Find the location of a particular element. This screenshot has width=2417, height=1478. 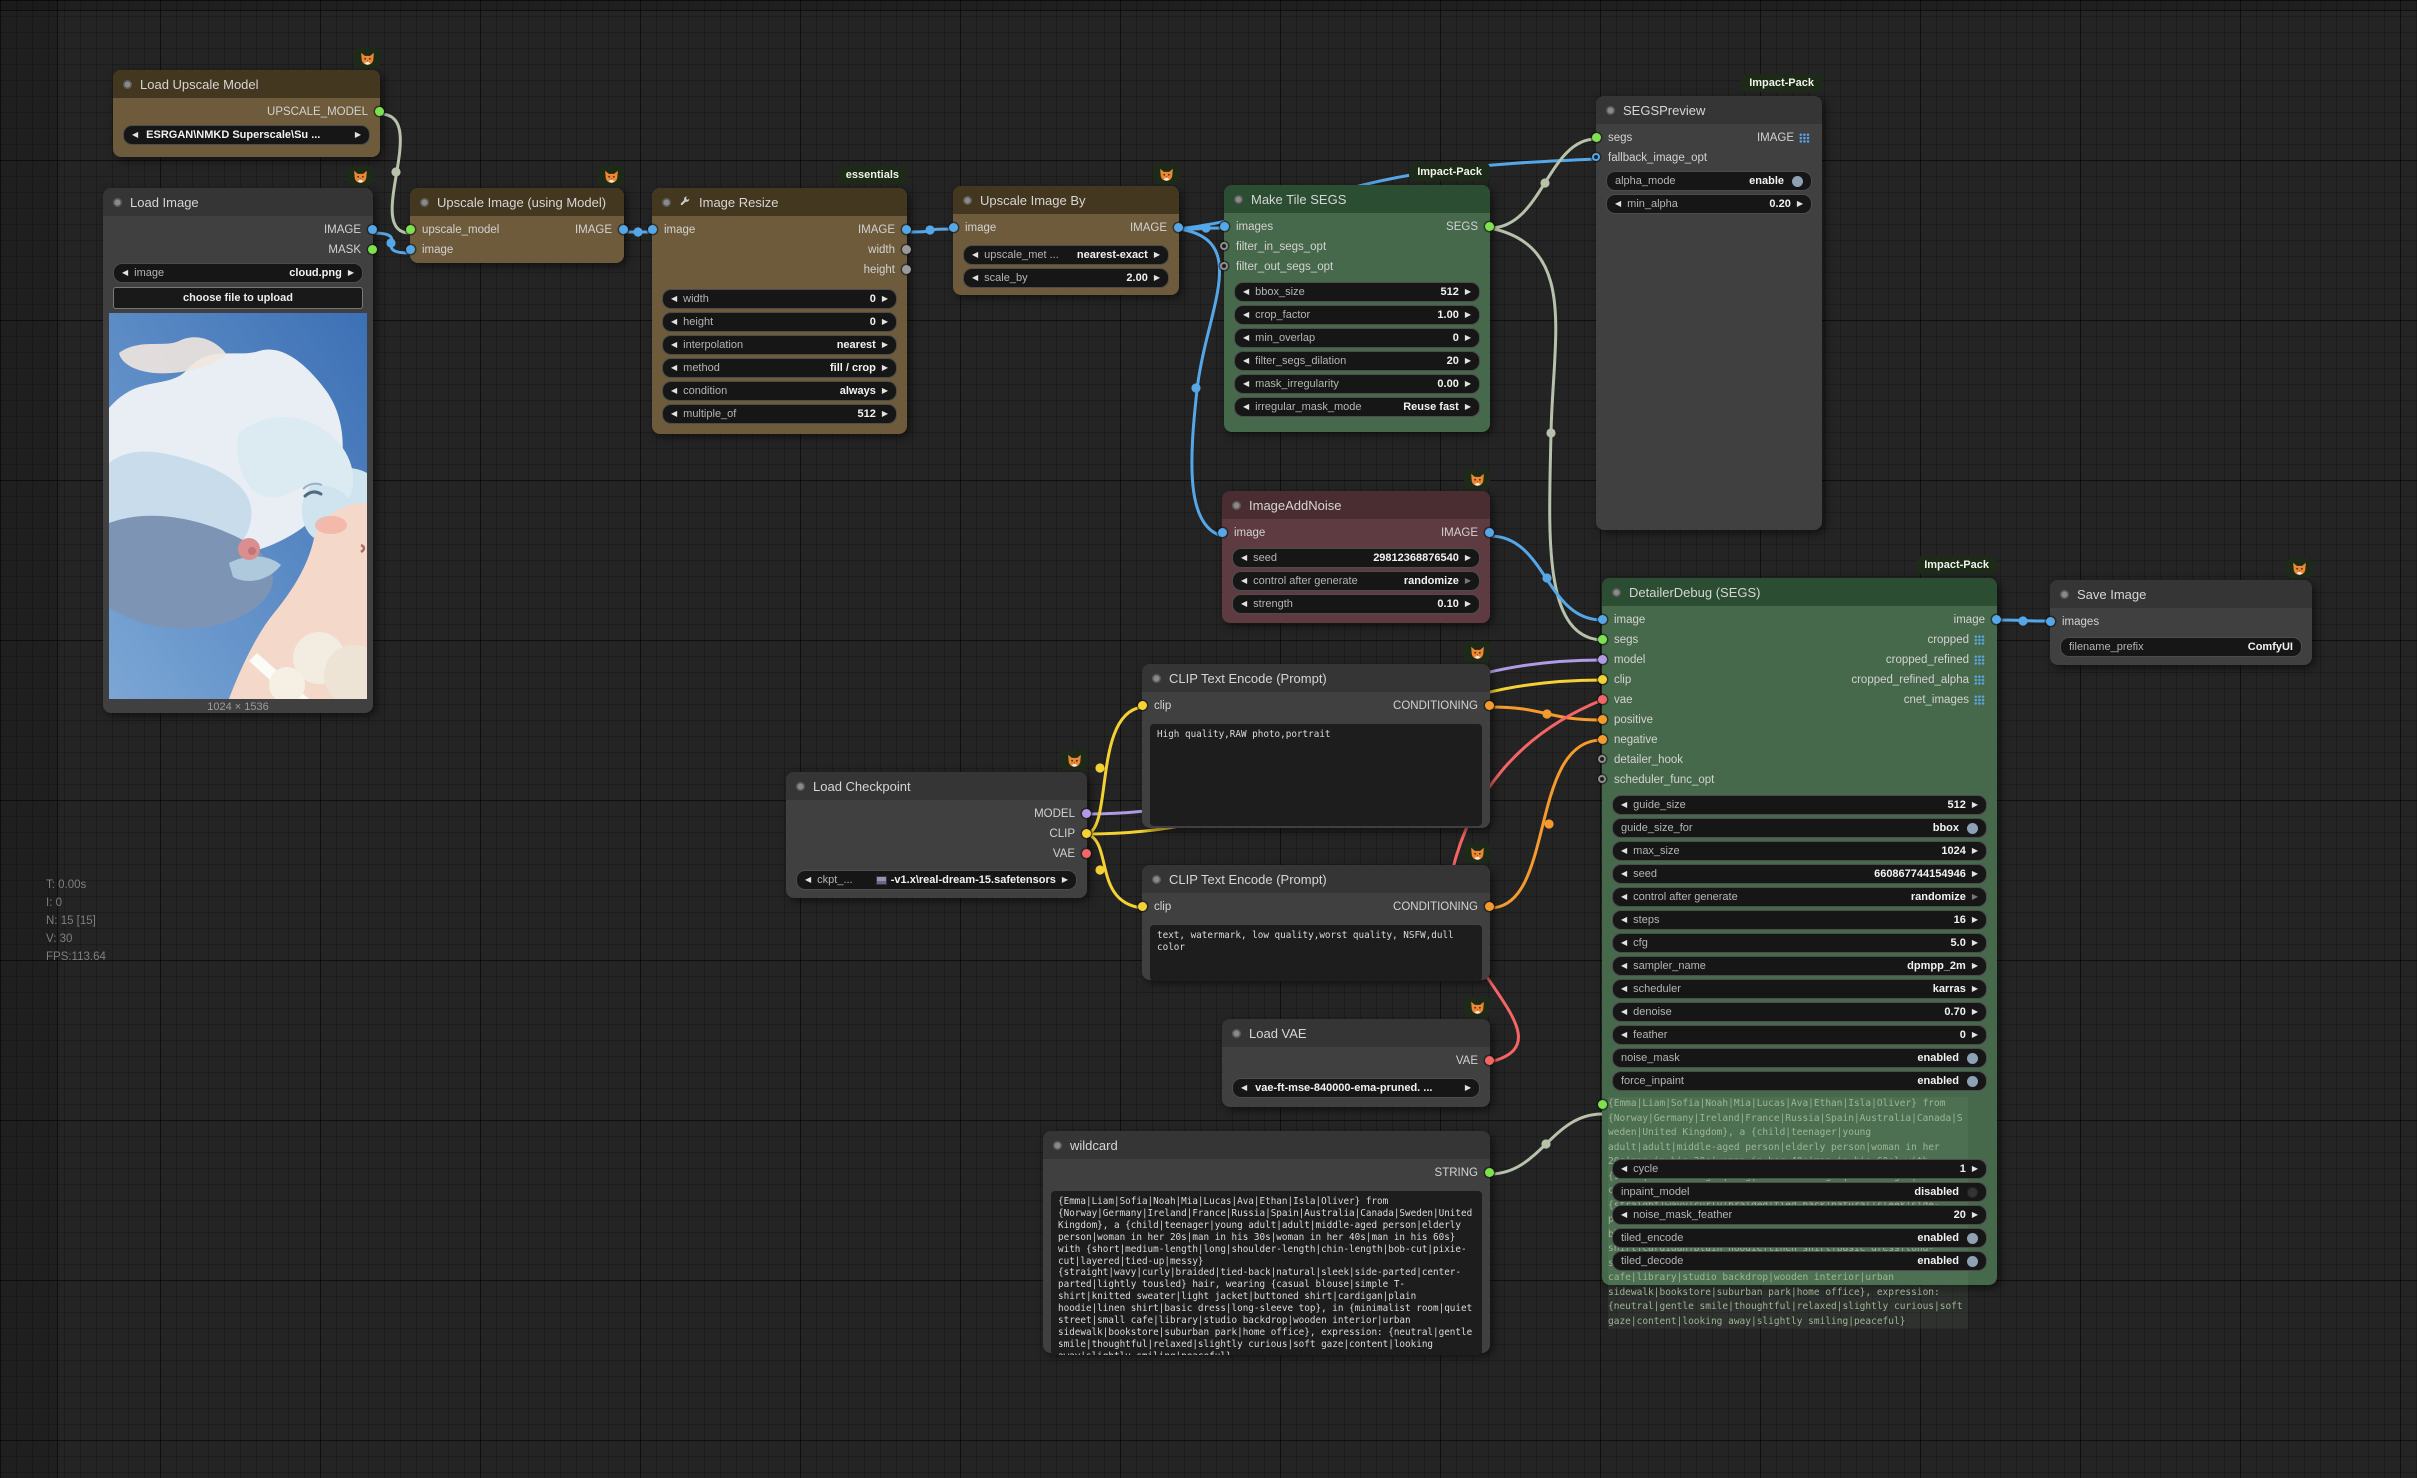

list-output-grid-icon is located at coordinates (1979, 660).